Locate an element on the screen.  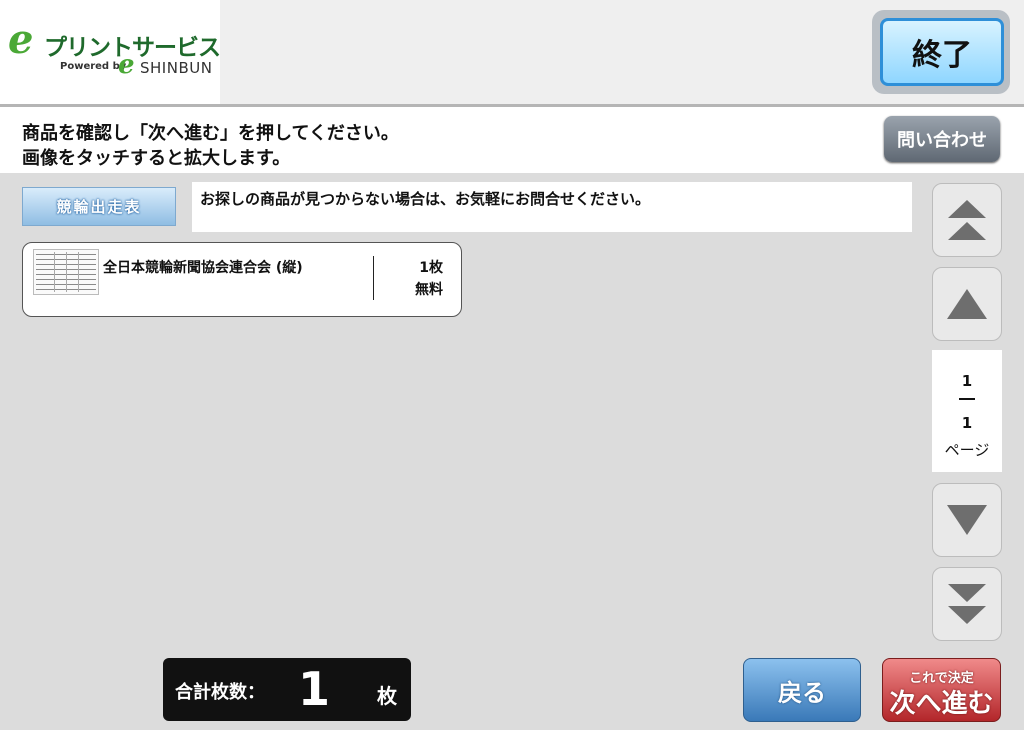
notice-text: お探しの商品が見つからない場合は、お気軽にお問合せください。 is located at coordinates (425, 199).